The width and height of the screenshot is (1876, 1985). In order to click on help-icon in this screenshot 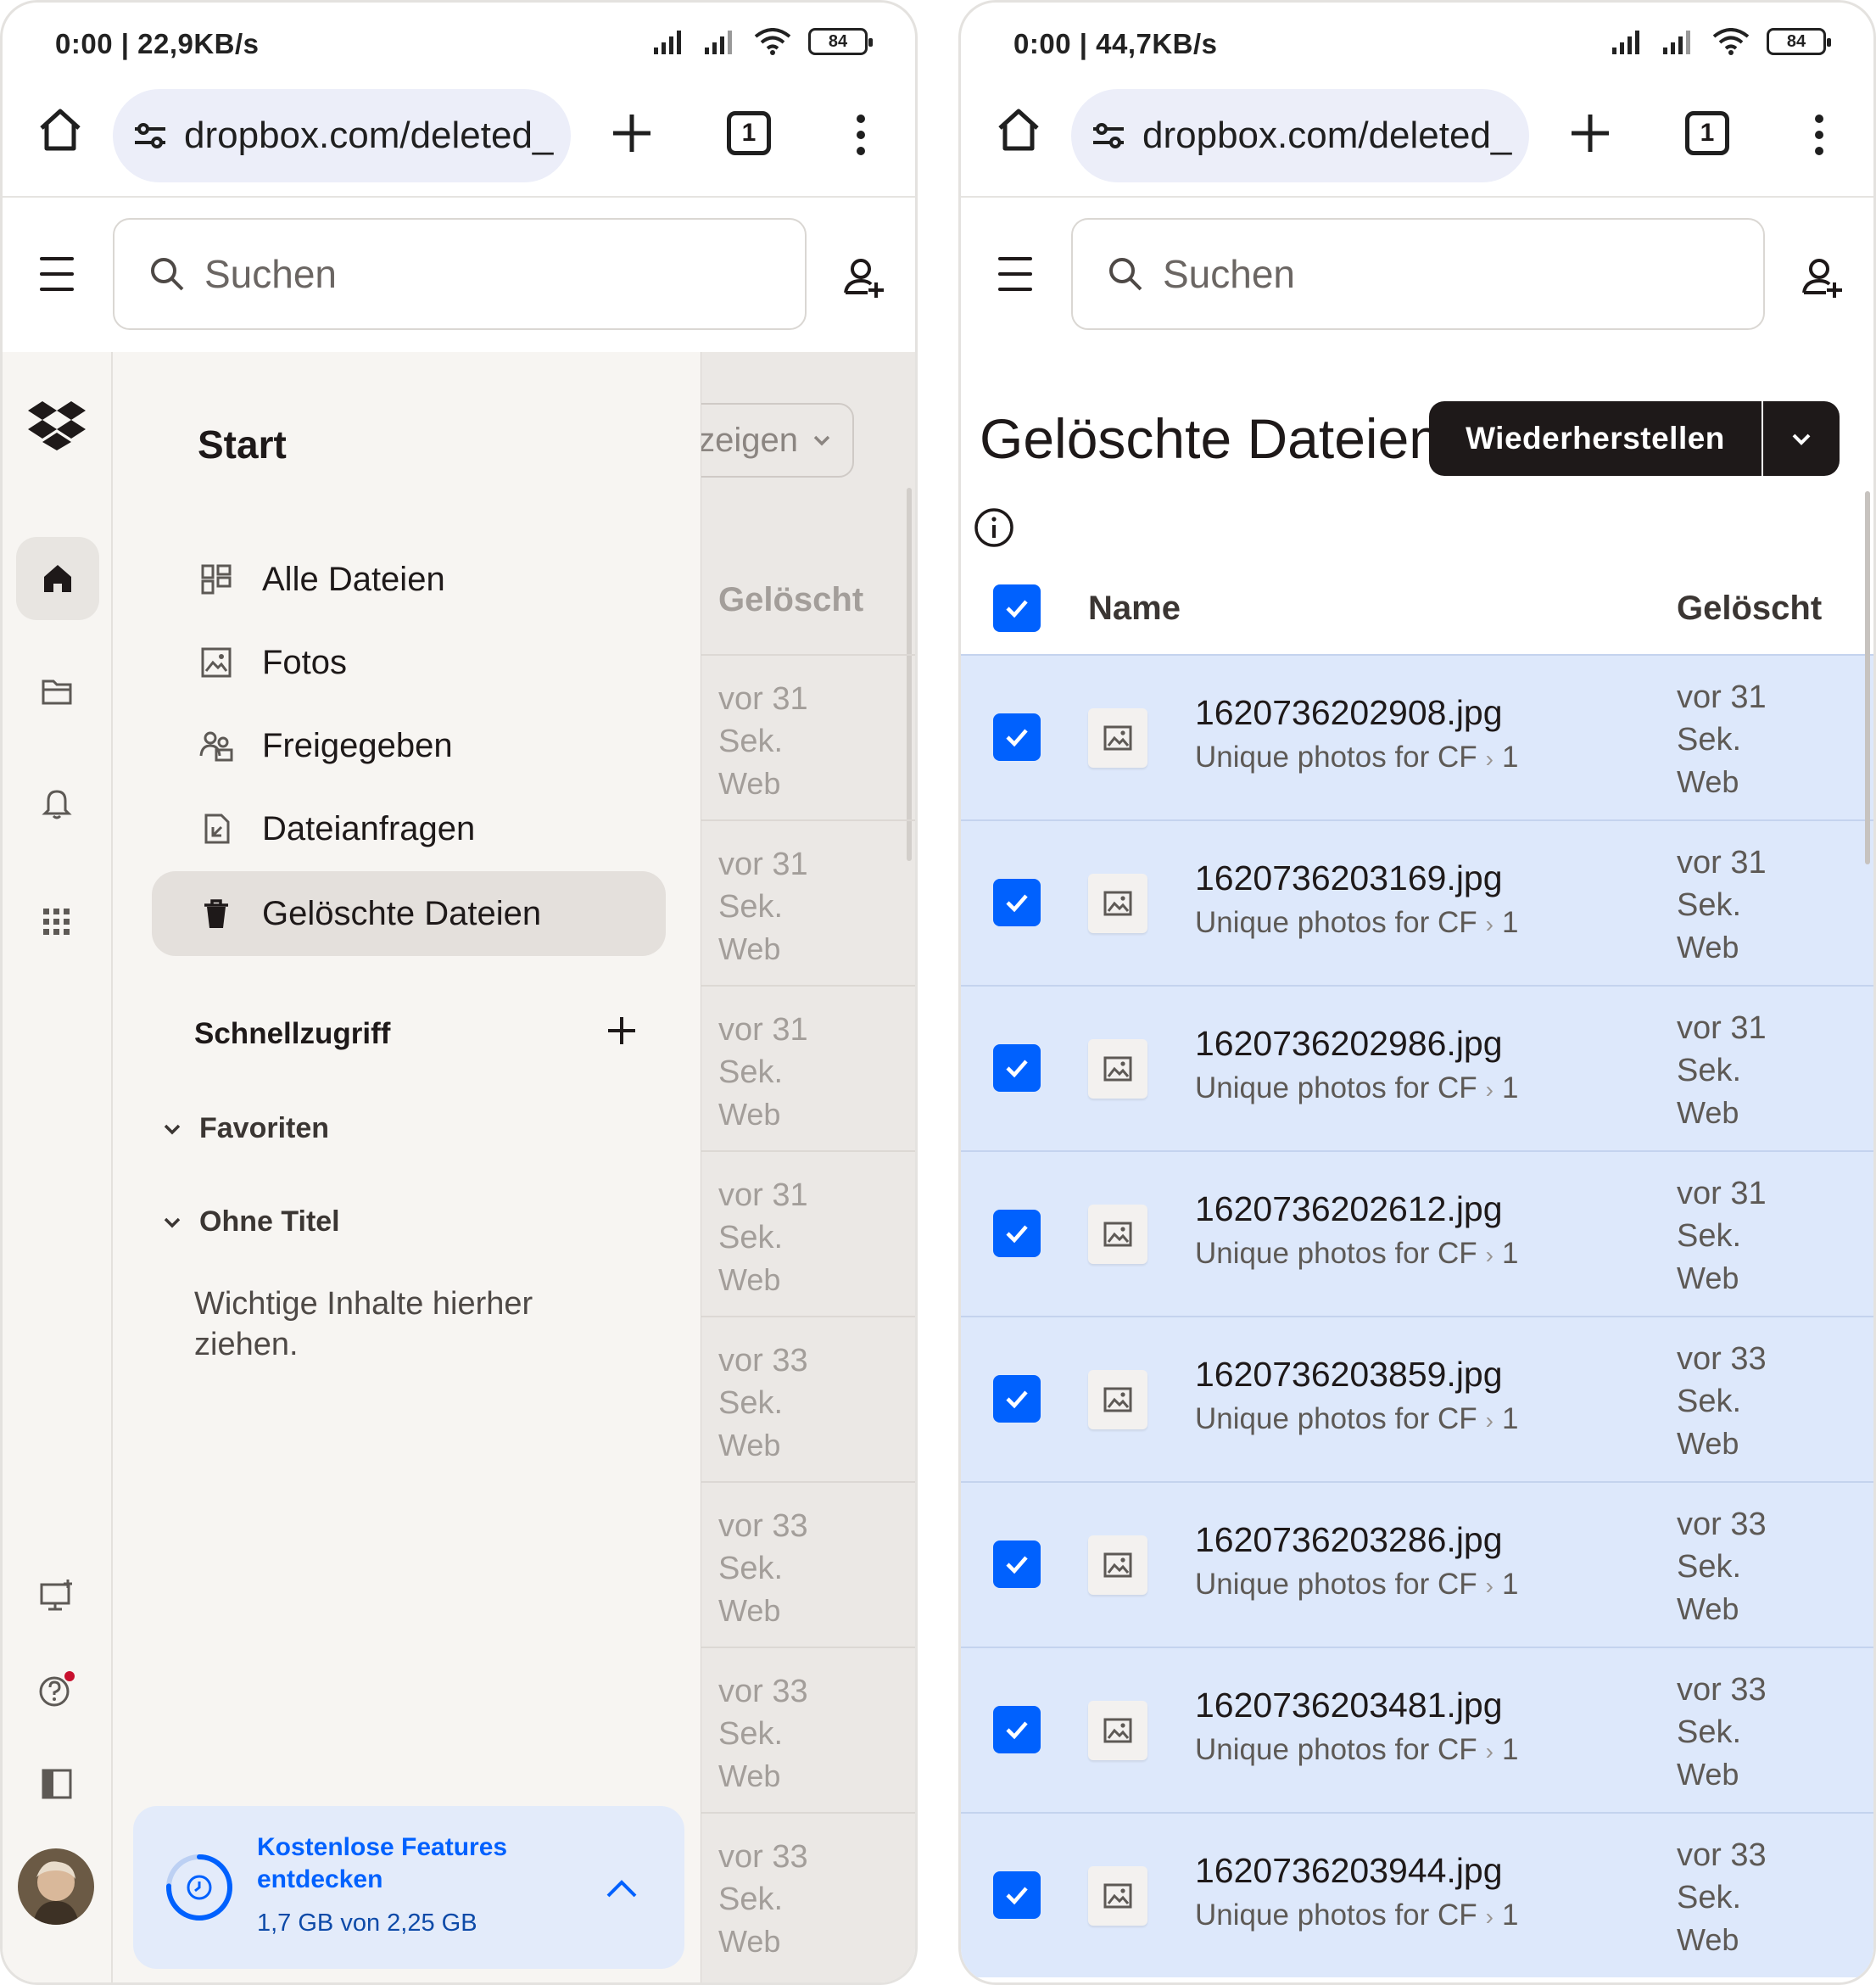, I will do `click(56, 1690)`.